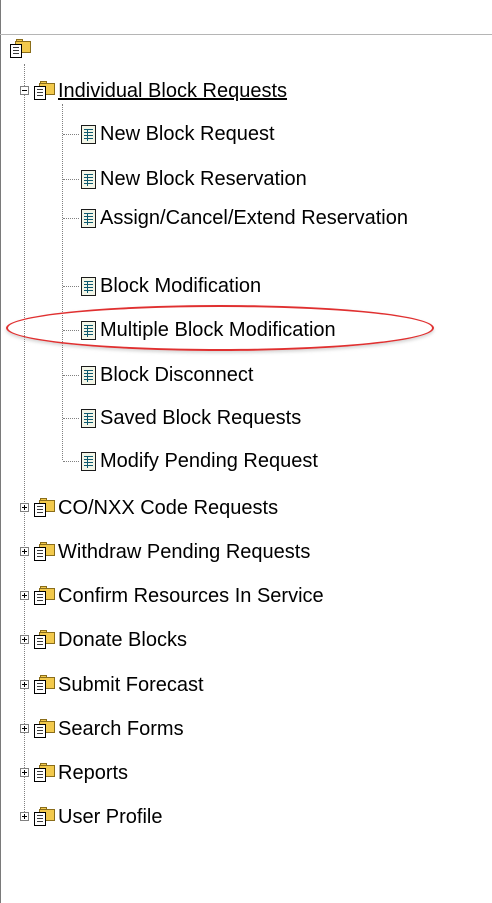 The image size is (492, 903). I want to click on group-co-nxx-code-requests: CO/NXX Code Requests, so click(156, 508).